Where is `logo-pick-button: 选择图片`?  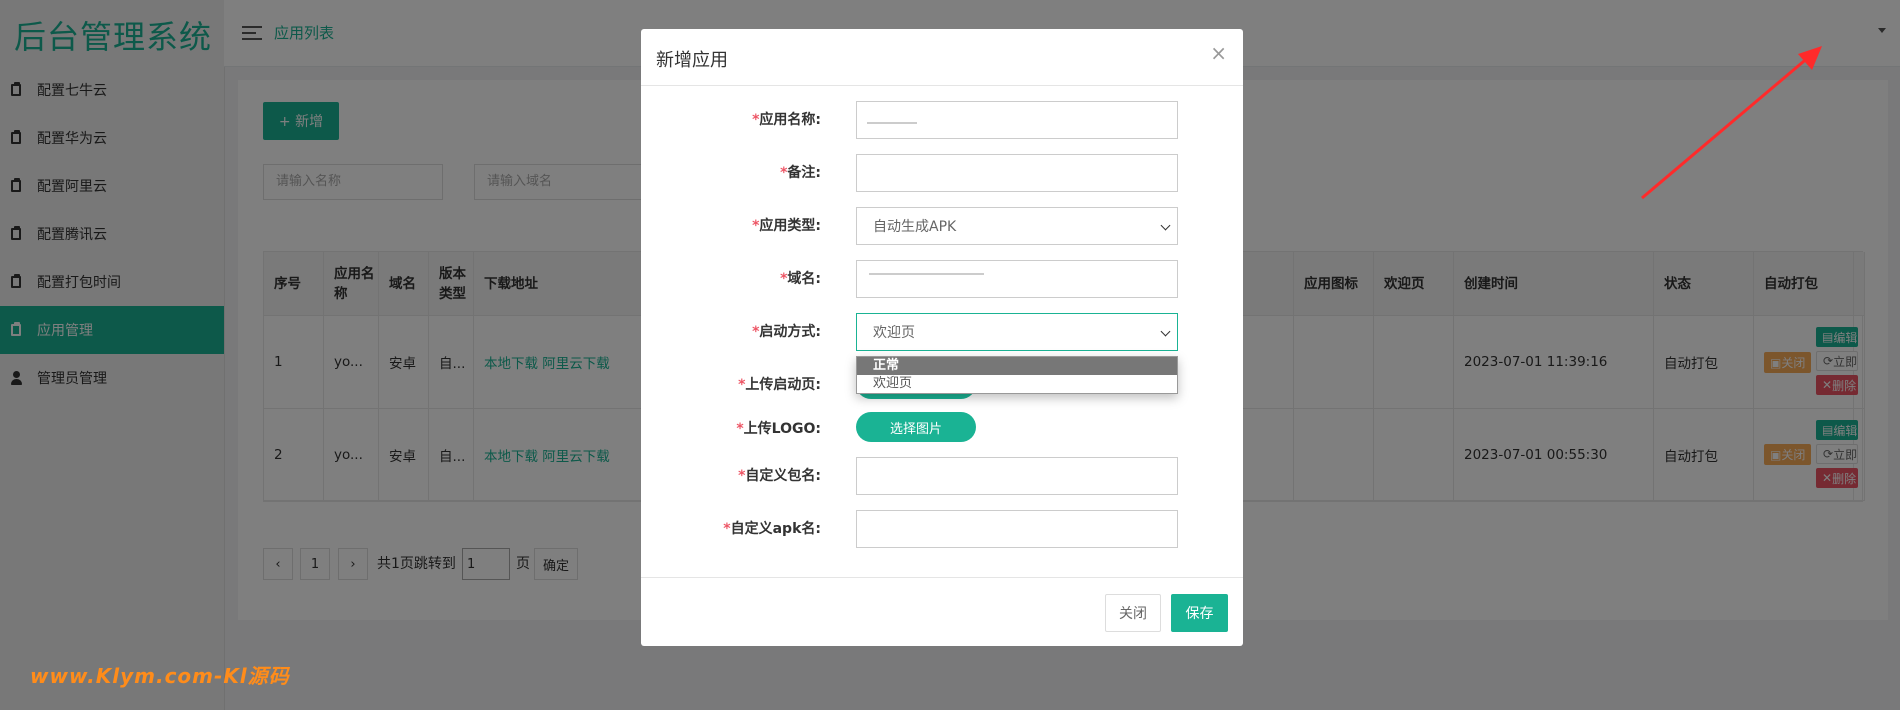 logo-pick-button: 选择图片 is located at coordinates (916, 427).